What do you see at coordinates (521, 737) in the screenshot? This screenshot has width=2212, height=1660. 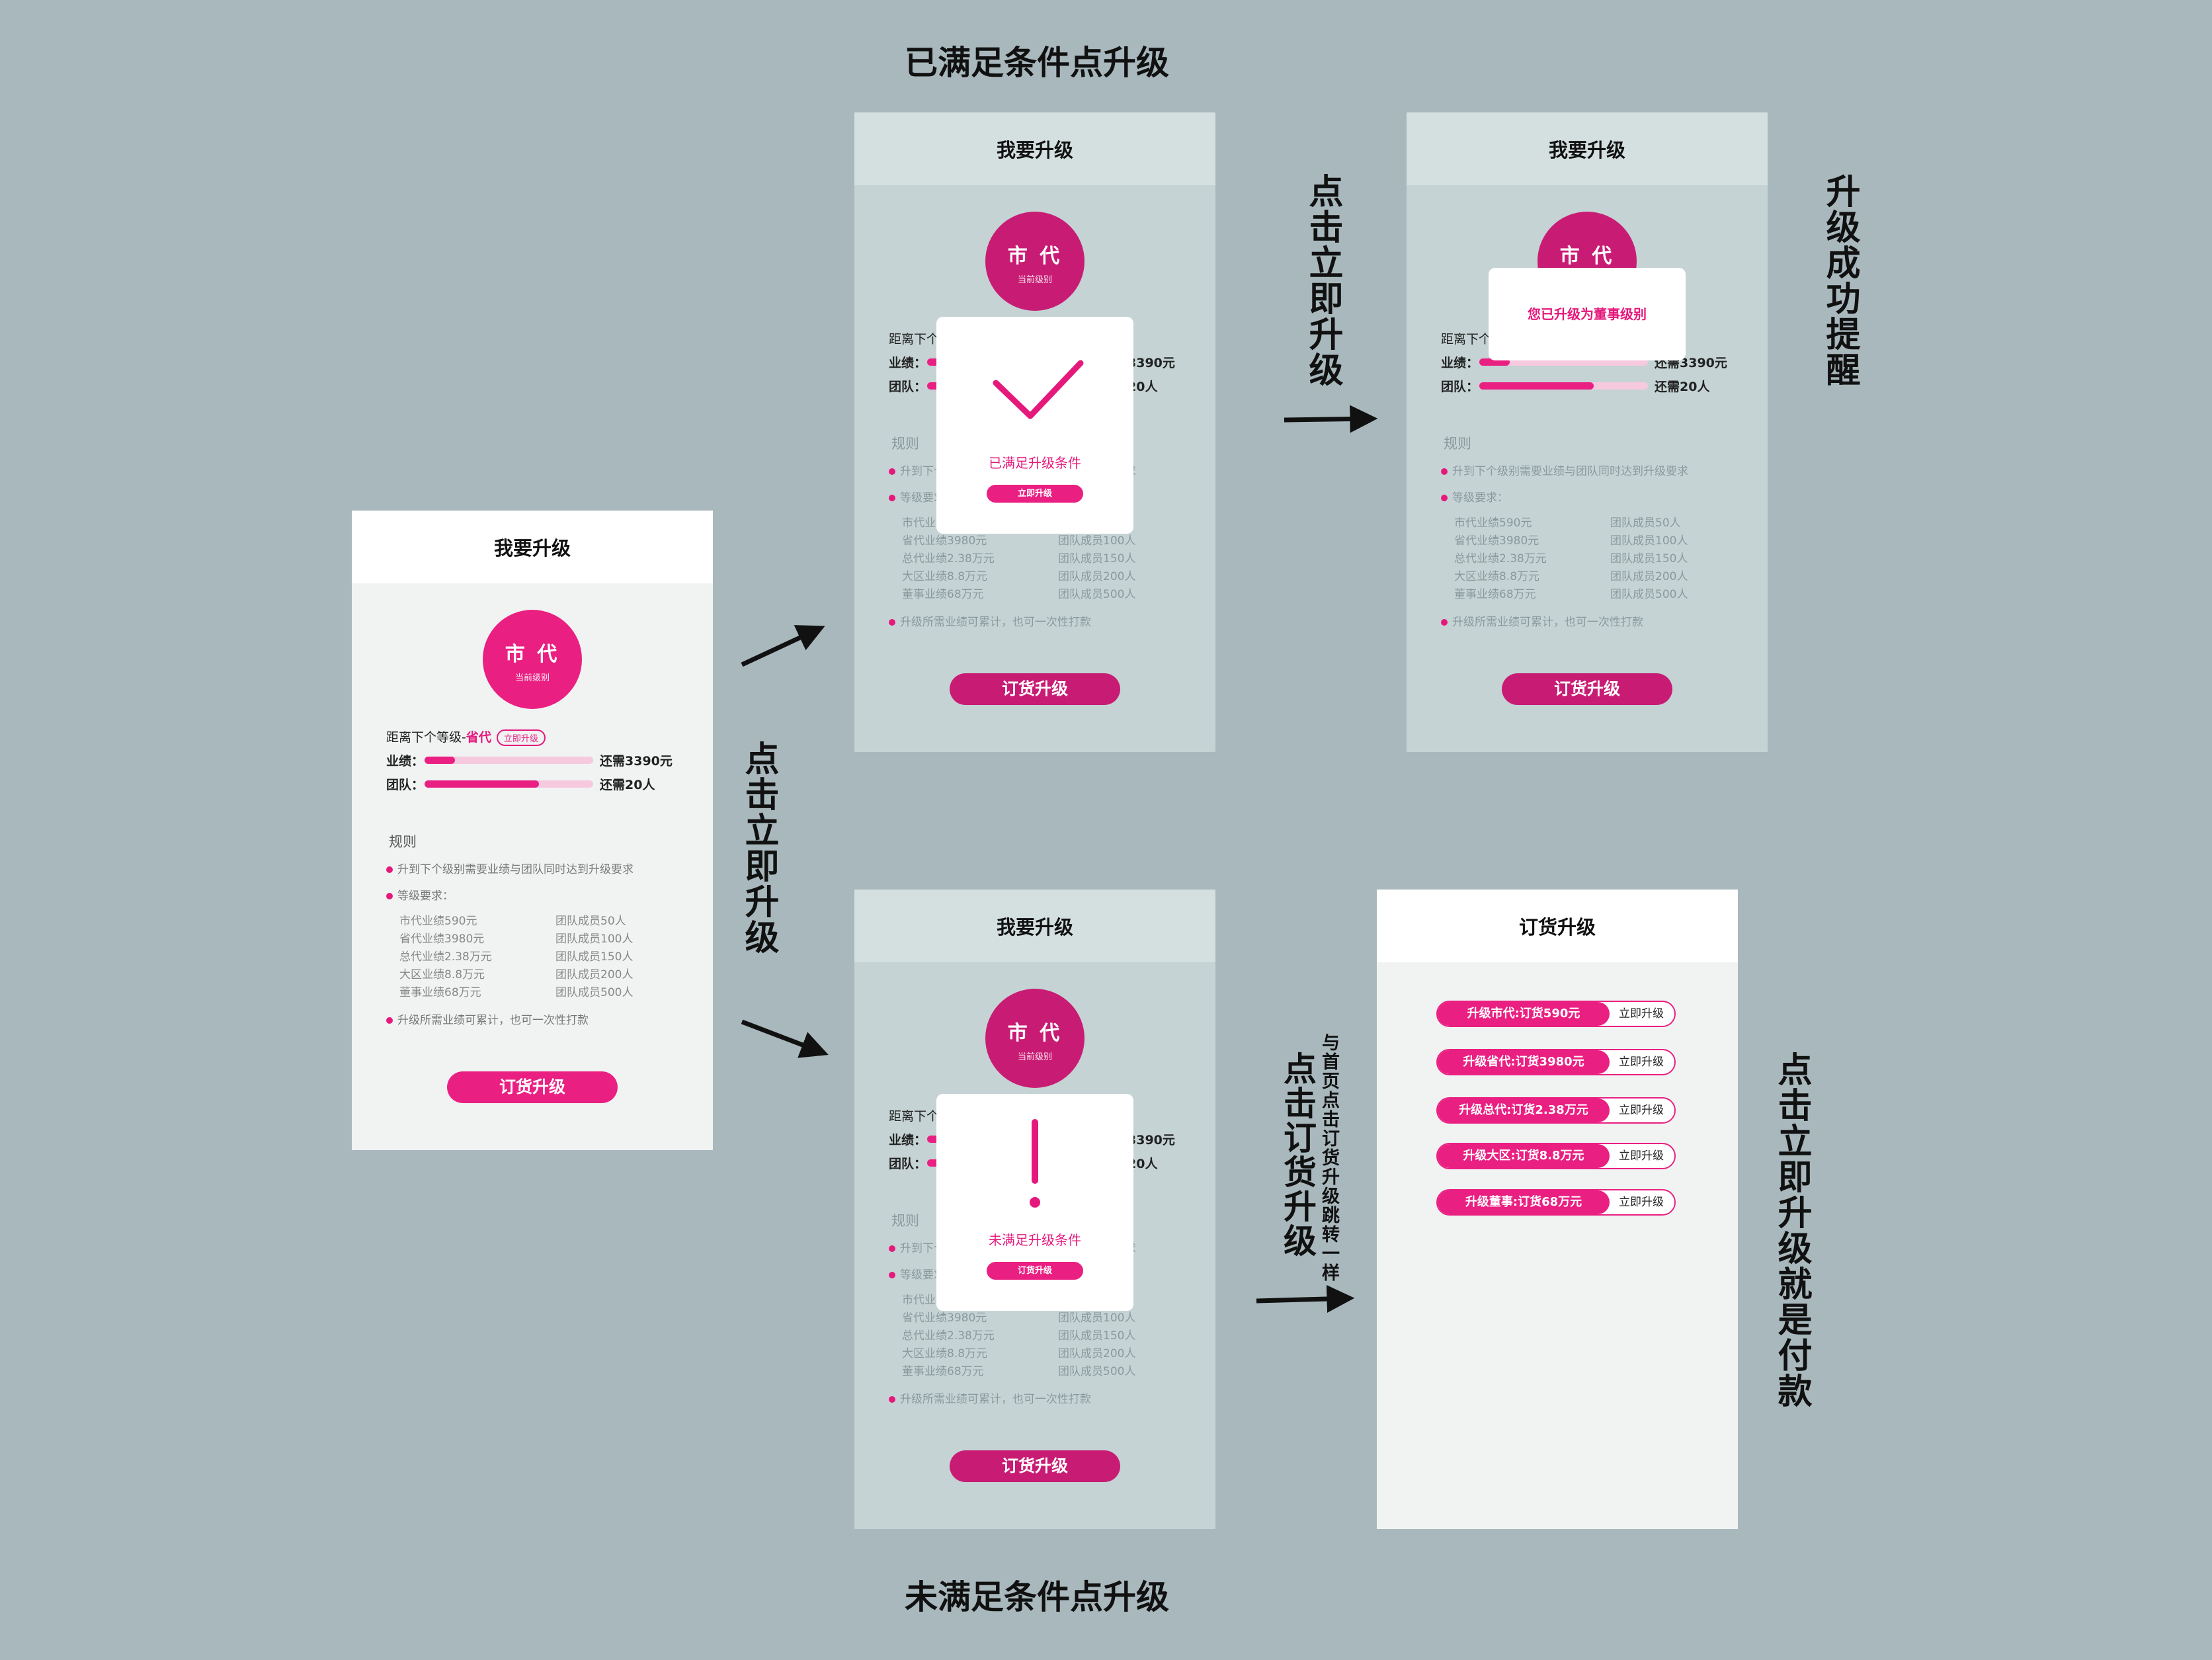 I see `upgrade-now-tag: 立即升级` at bounding box center [521, 737].